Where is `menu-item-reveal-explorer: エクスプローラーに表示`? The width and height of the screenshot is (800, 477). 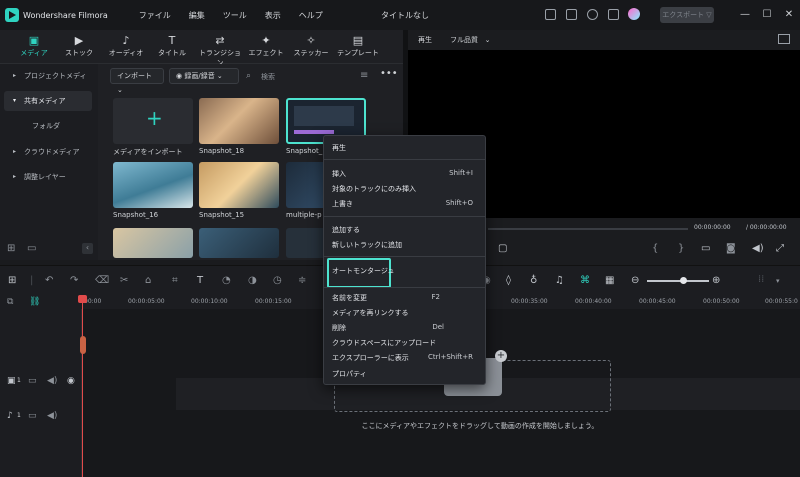 menu-item-reveal-explorer: エクスプローラーに表示 is located at coordinates (370, 358).